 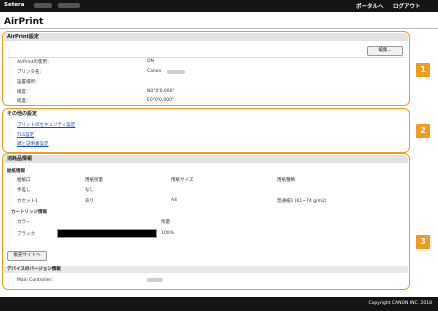 I want to click on airprint-settings-heading: AirPrint設定, so click(x=206, y=37).